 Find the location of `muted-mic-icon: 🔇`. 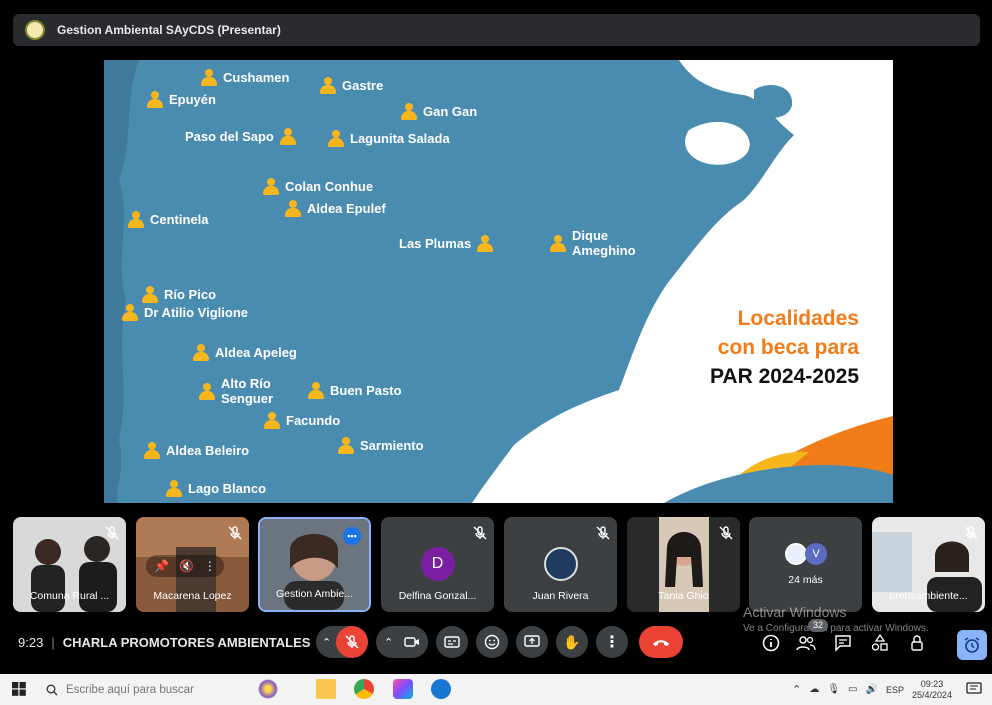

muted-mic-icon: 🔇 is located at coordinates (186, 566).